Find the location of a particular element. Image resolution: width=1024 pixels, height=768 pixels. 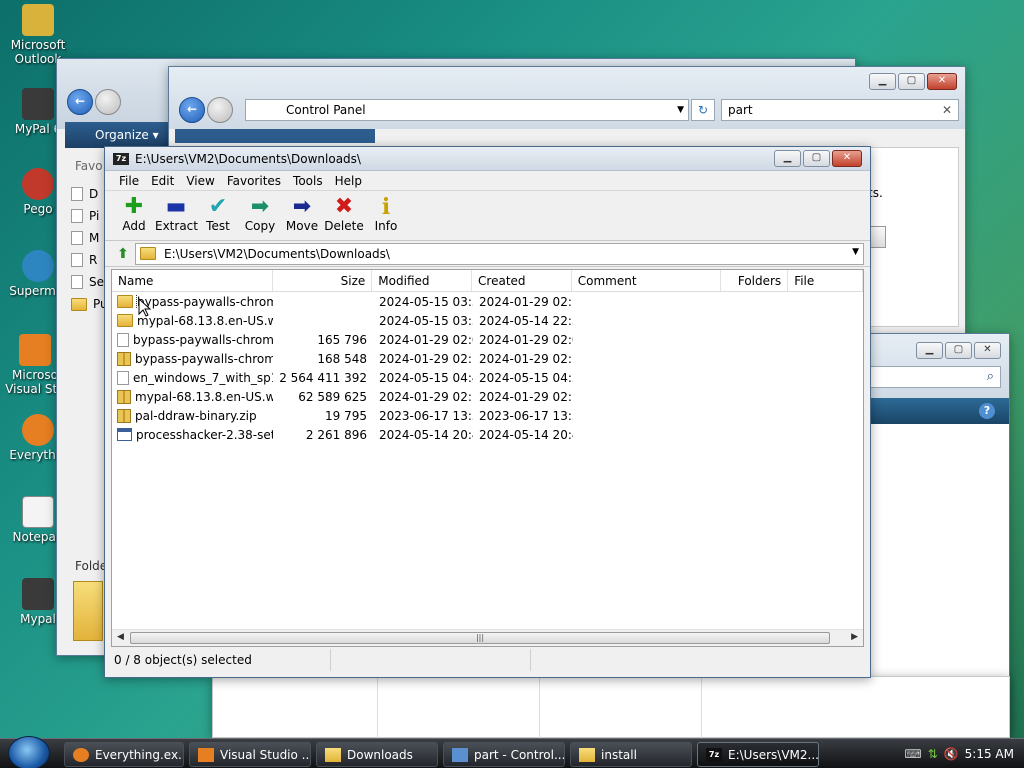

search-input: part ✕ is located at coordinates (840, 110).